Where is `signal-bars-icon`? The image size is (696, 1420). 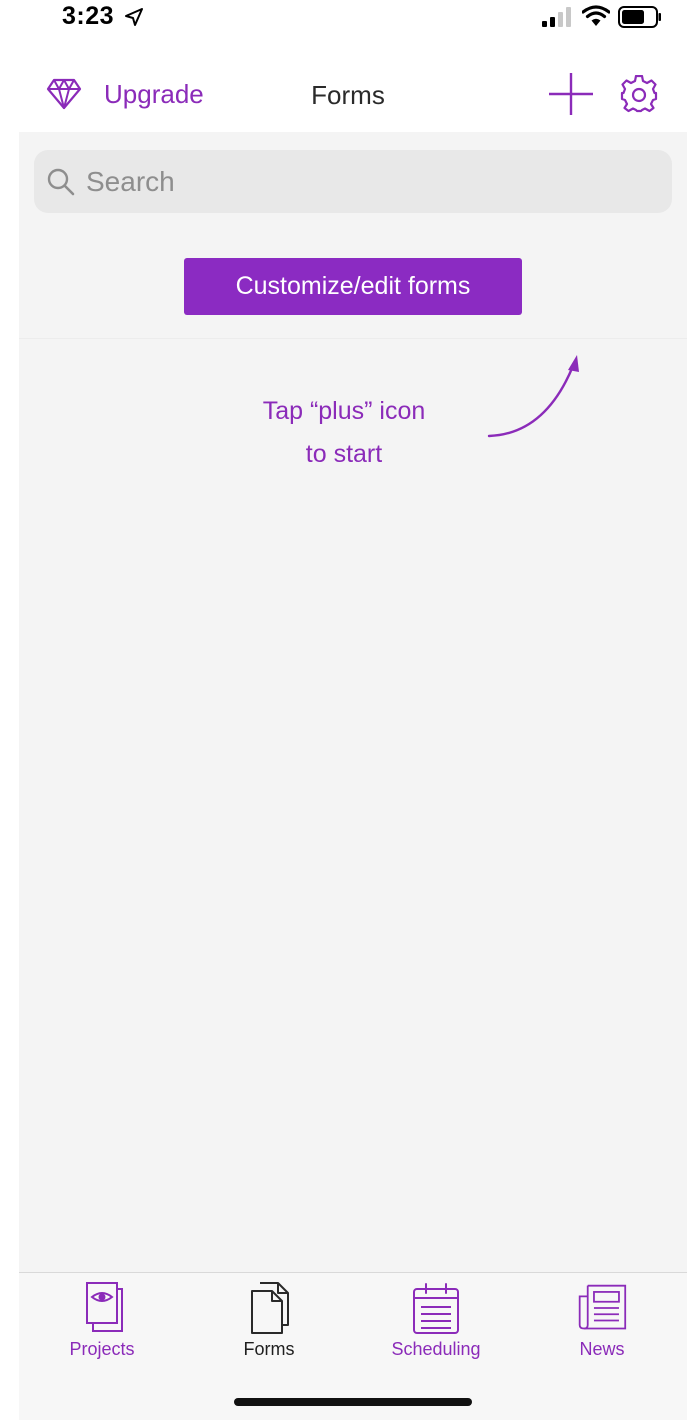
signal-bars-icon is located at coordinates (556, 17).